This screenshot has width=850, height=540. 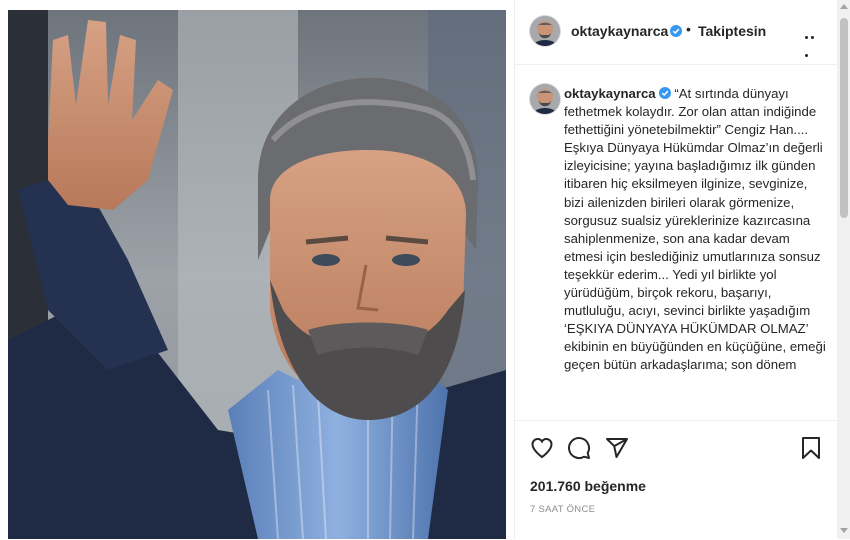 I want to click on header-username: oktaykaynarca, so click(x=619, y=31).